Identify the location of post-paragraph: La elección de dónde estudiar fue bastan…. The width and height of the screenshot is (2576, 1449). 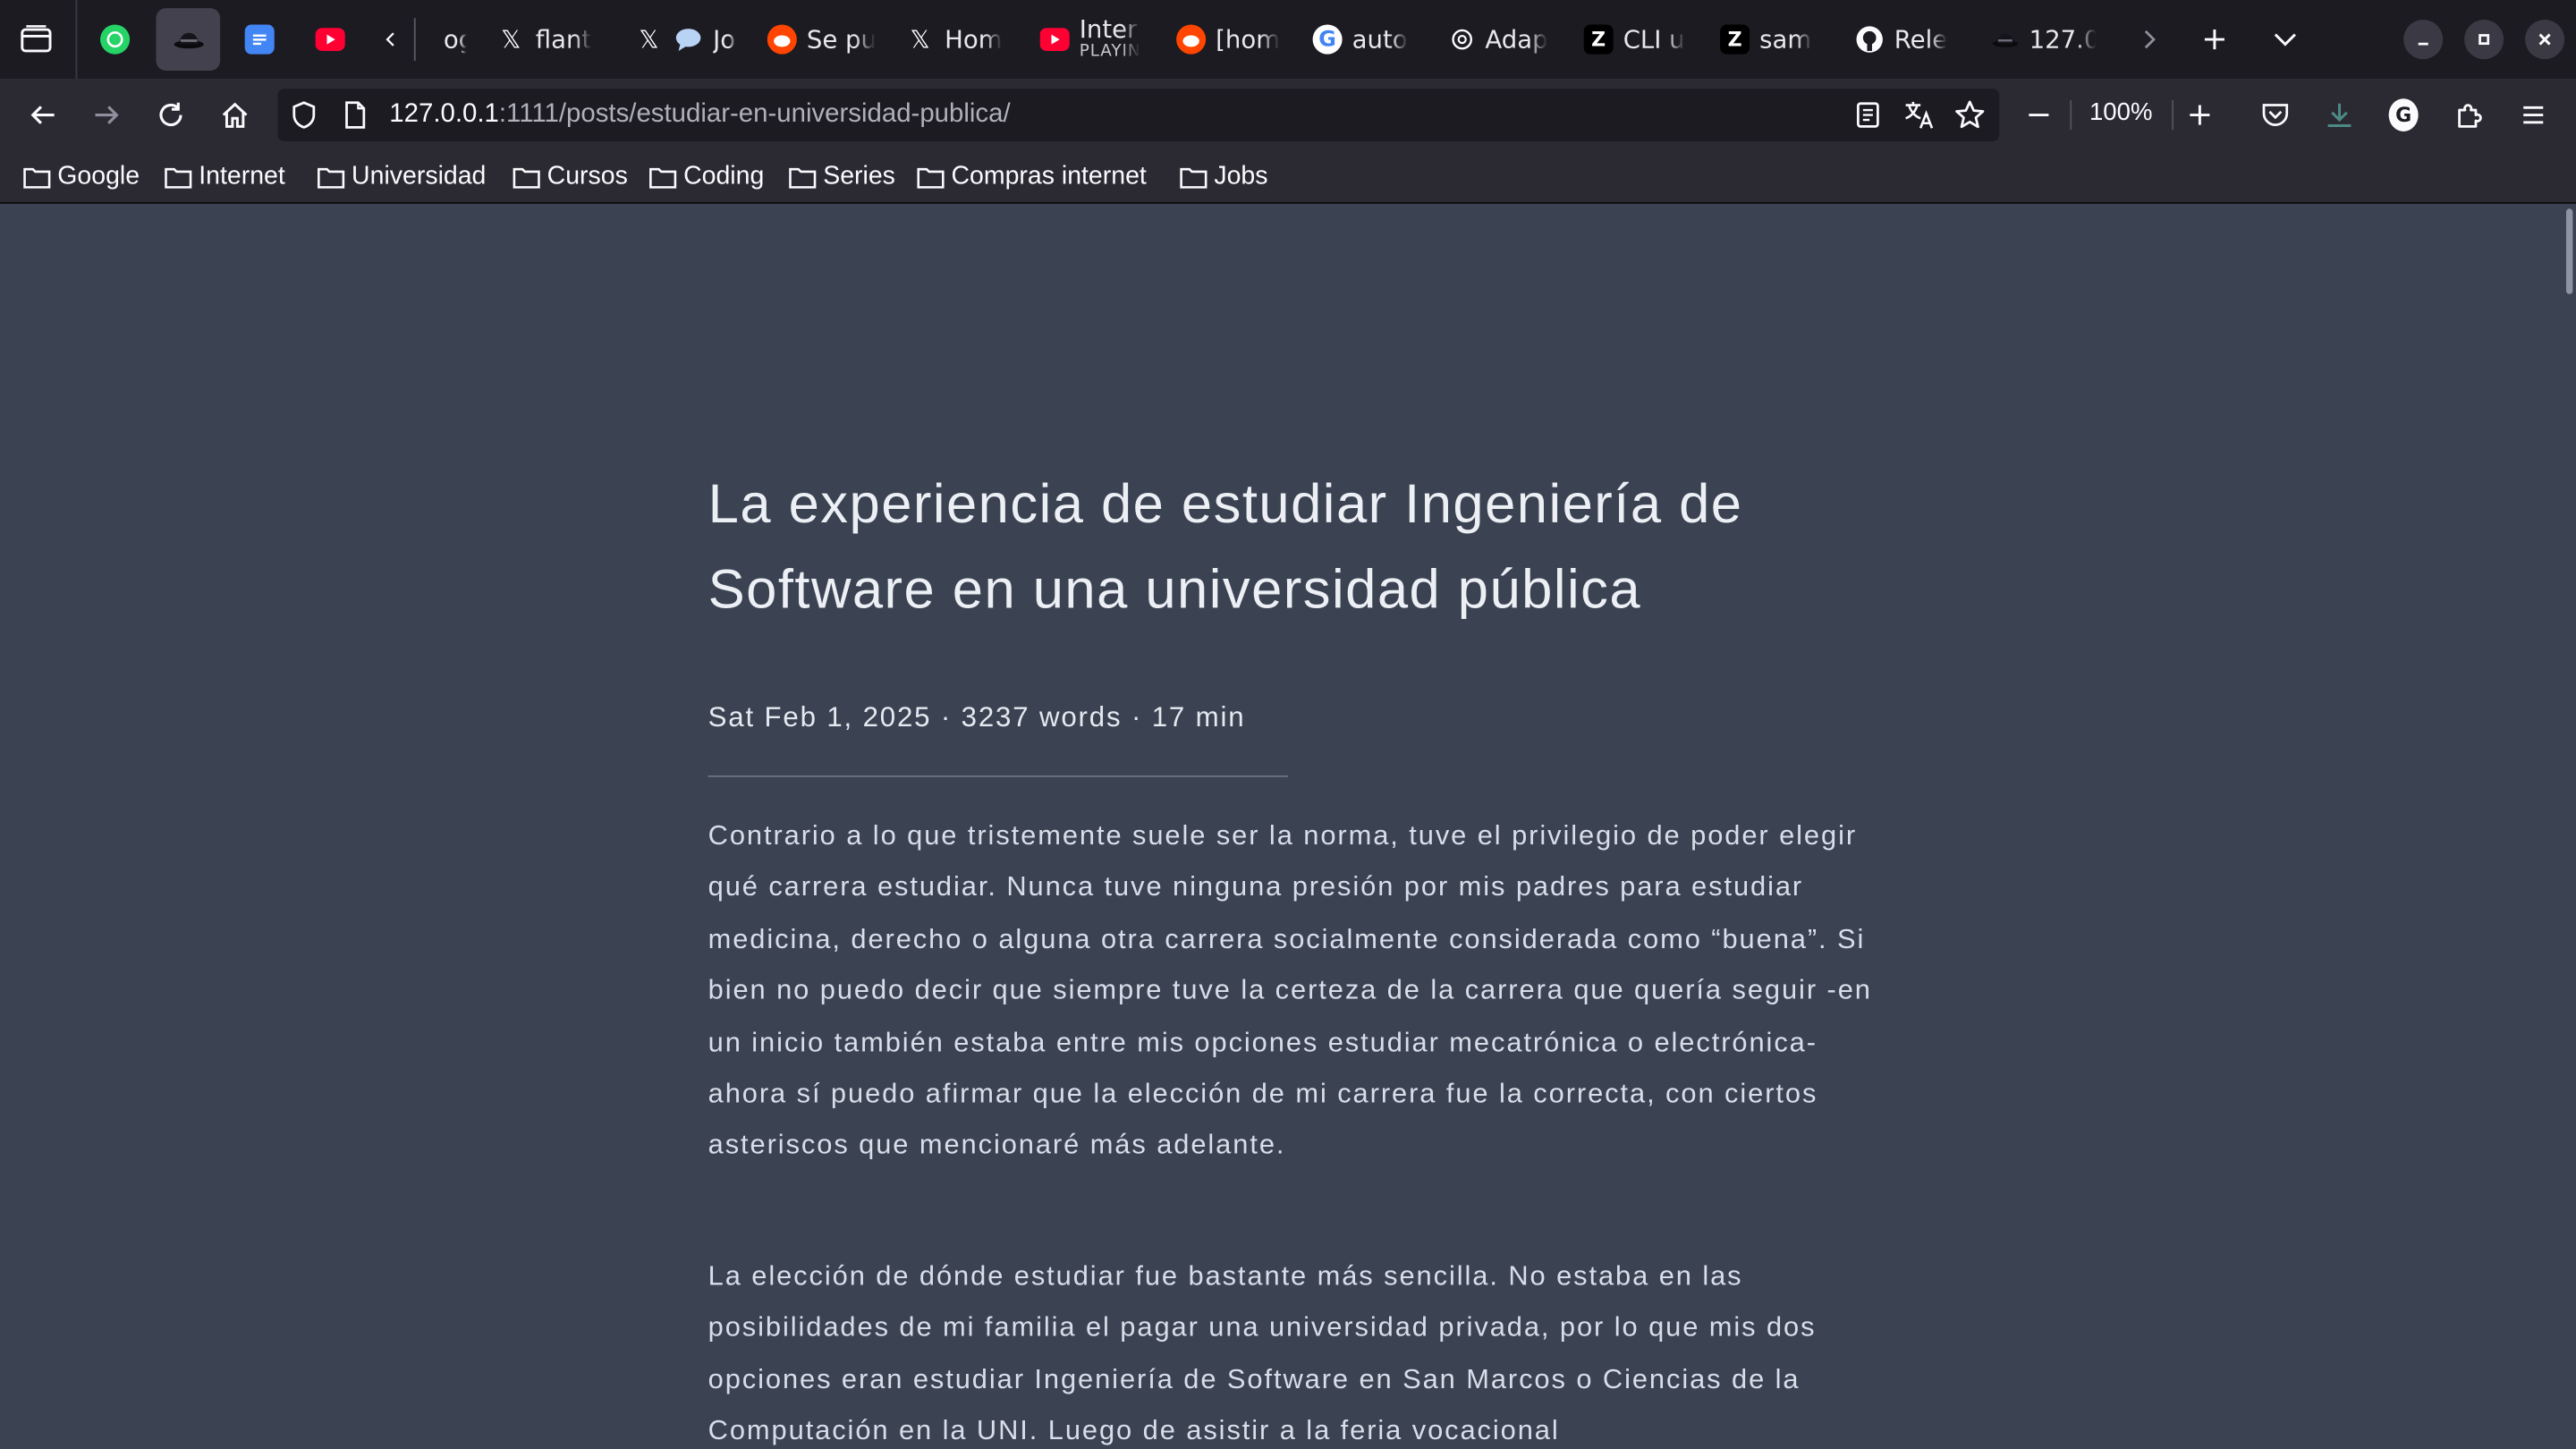
(1262, 1352).